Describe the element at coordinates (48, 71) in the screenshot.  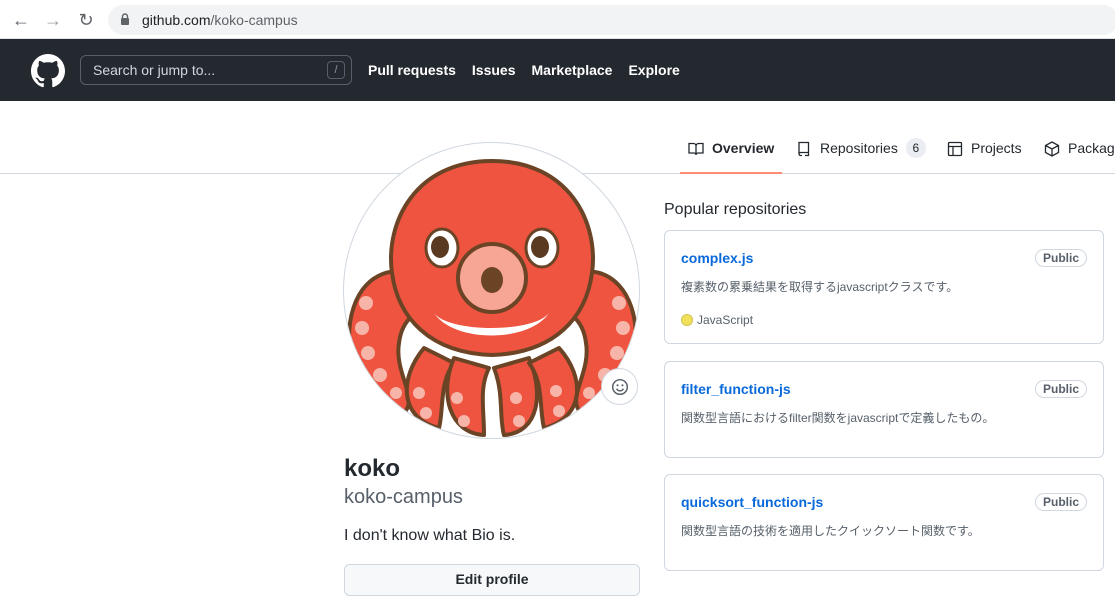
I see `github-logo-icon` at that location.